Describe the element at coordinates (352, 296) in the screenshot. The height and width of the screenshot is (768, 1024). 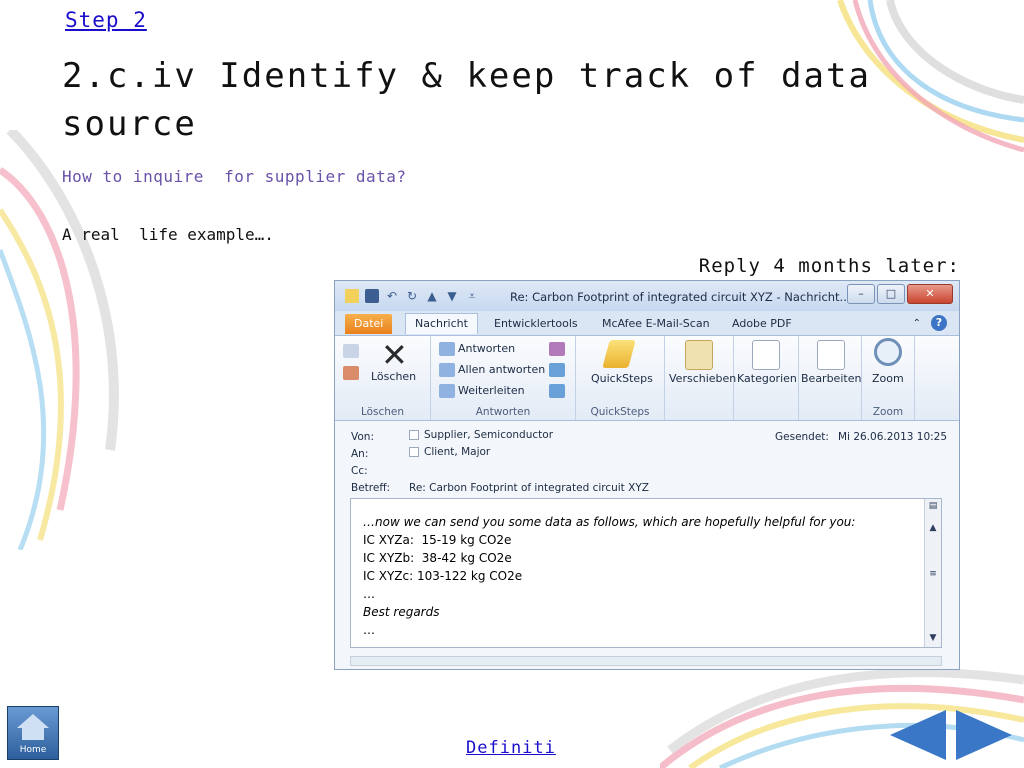
I see `mail-icon` at that location.